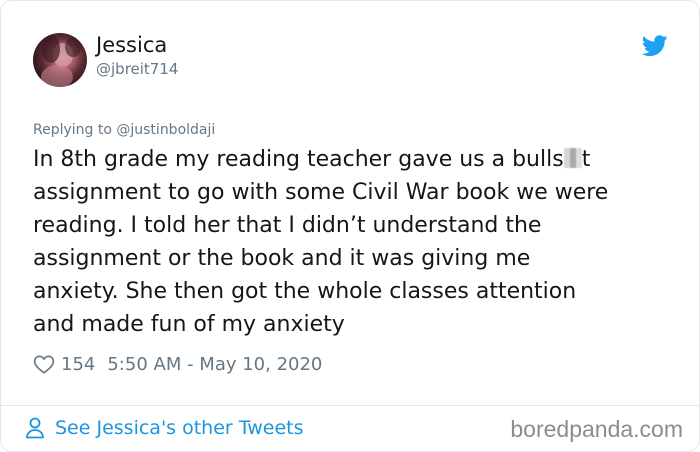 Image resolution: width=700 pixels, height=452 pixels. Describe the element at coordinates (572, 158) in the screenshot. I see `censor-blur` at that location.